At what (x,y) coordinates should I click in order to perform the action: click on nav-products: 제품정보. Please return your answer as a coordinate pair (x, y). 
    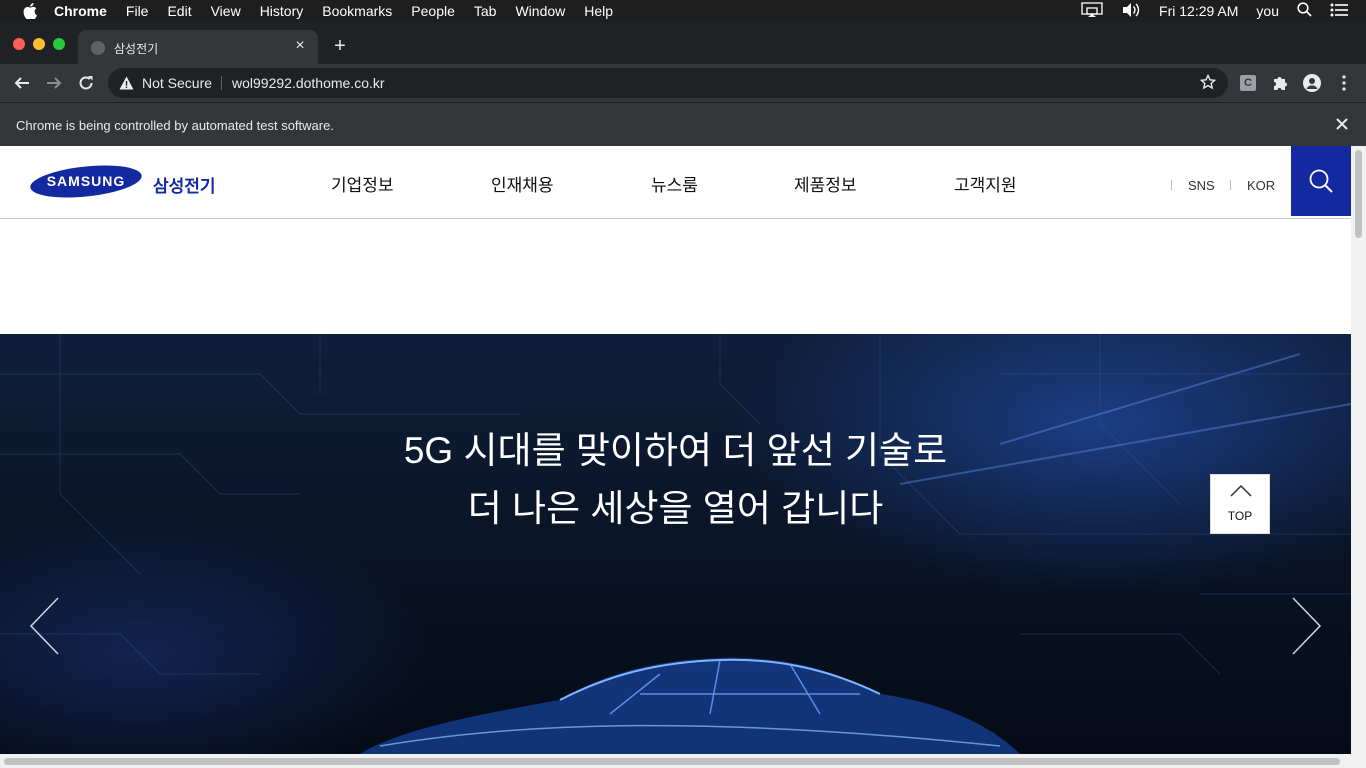
    Looking at the image, I should click on (825, 183).